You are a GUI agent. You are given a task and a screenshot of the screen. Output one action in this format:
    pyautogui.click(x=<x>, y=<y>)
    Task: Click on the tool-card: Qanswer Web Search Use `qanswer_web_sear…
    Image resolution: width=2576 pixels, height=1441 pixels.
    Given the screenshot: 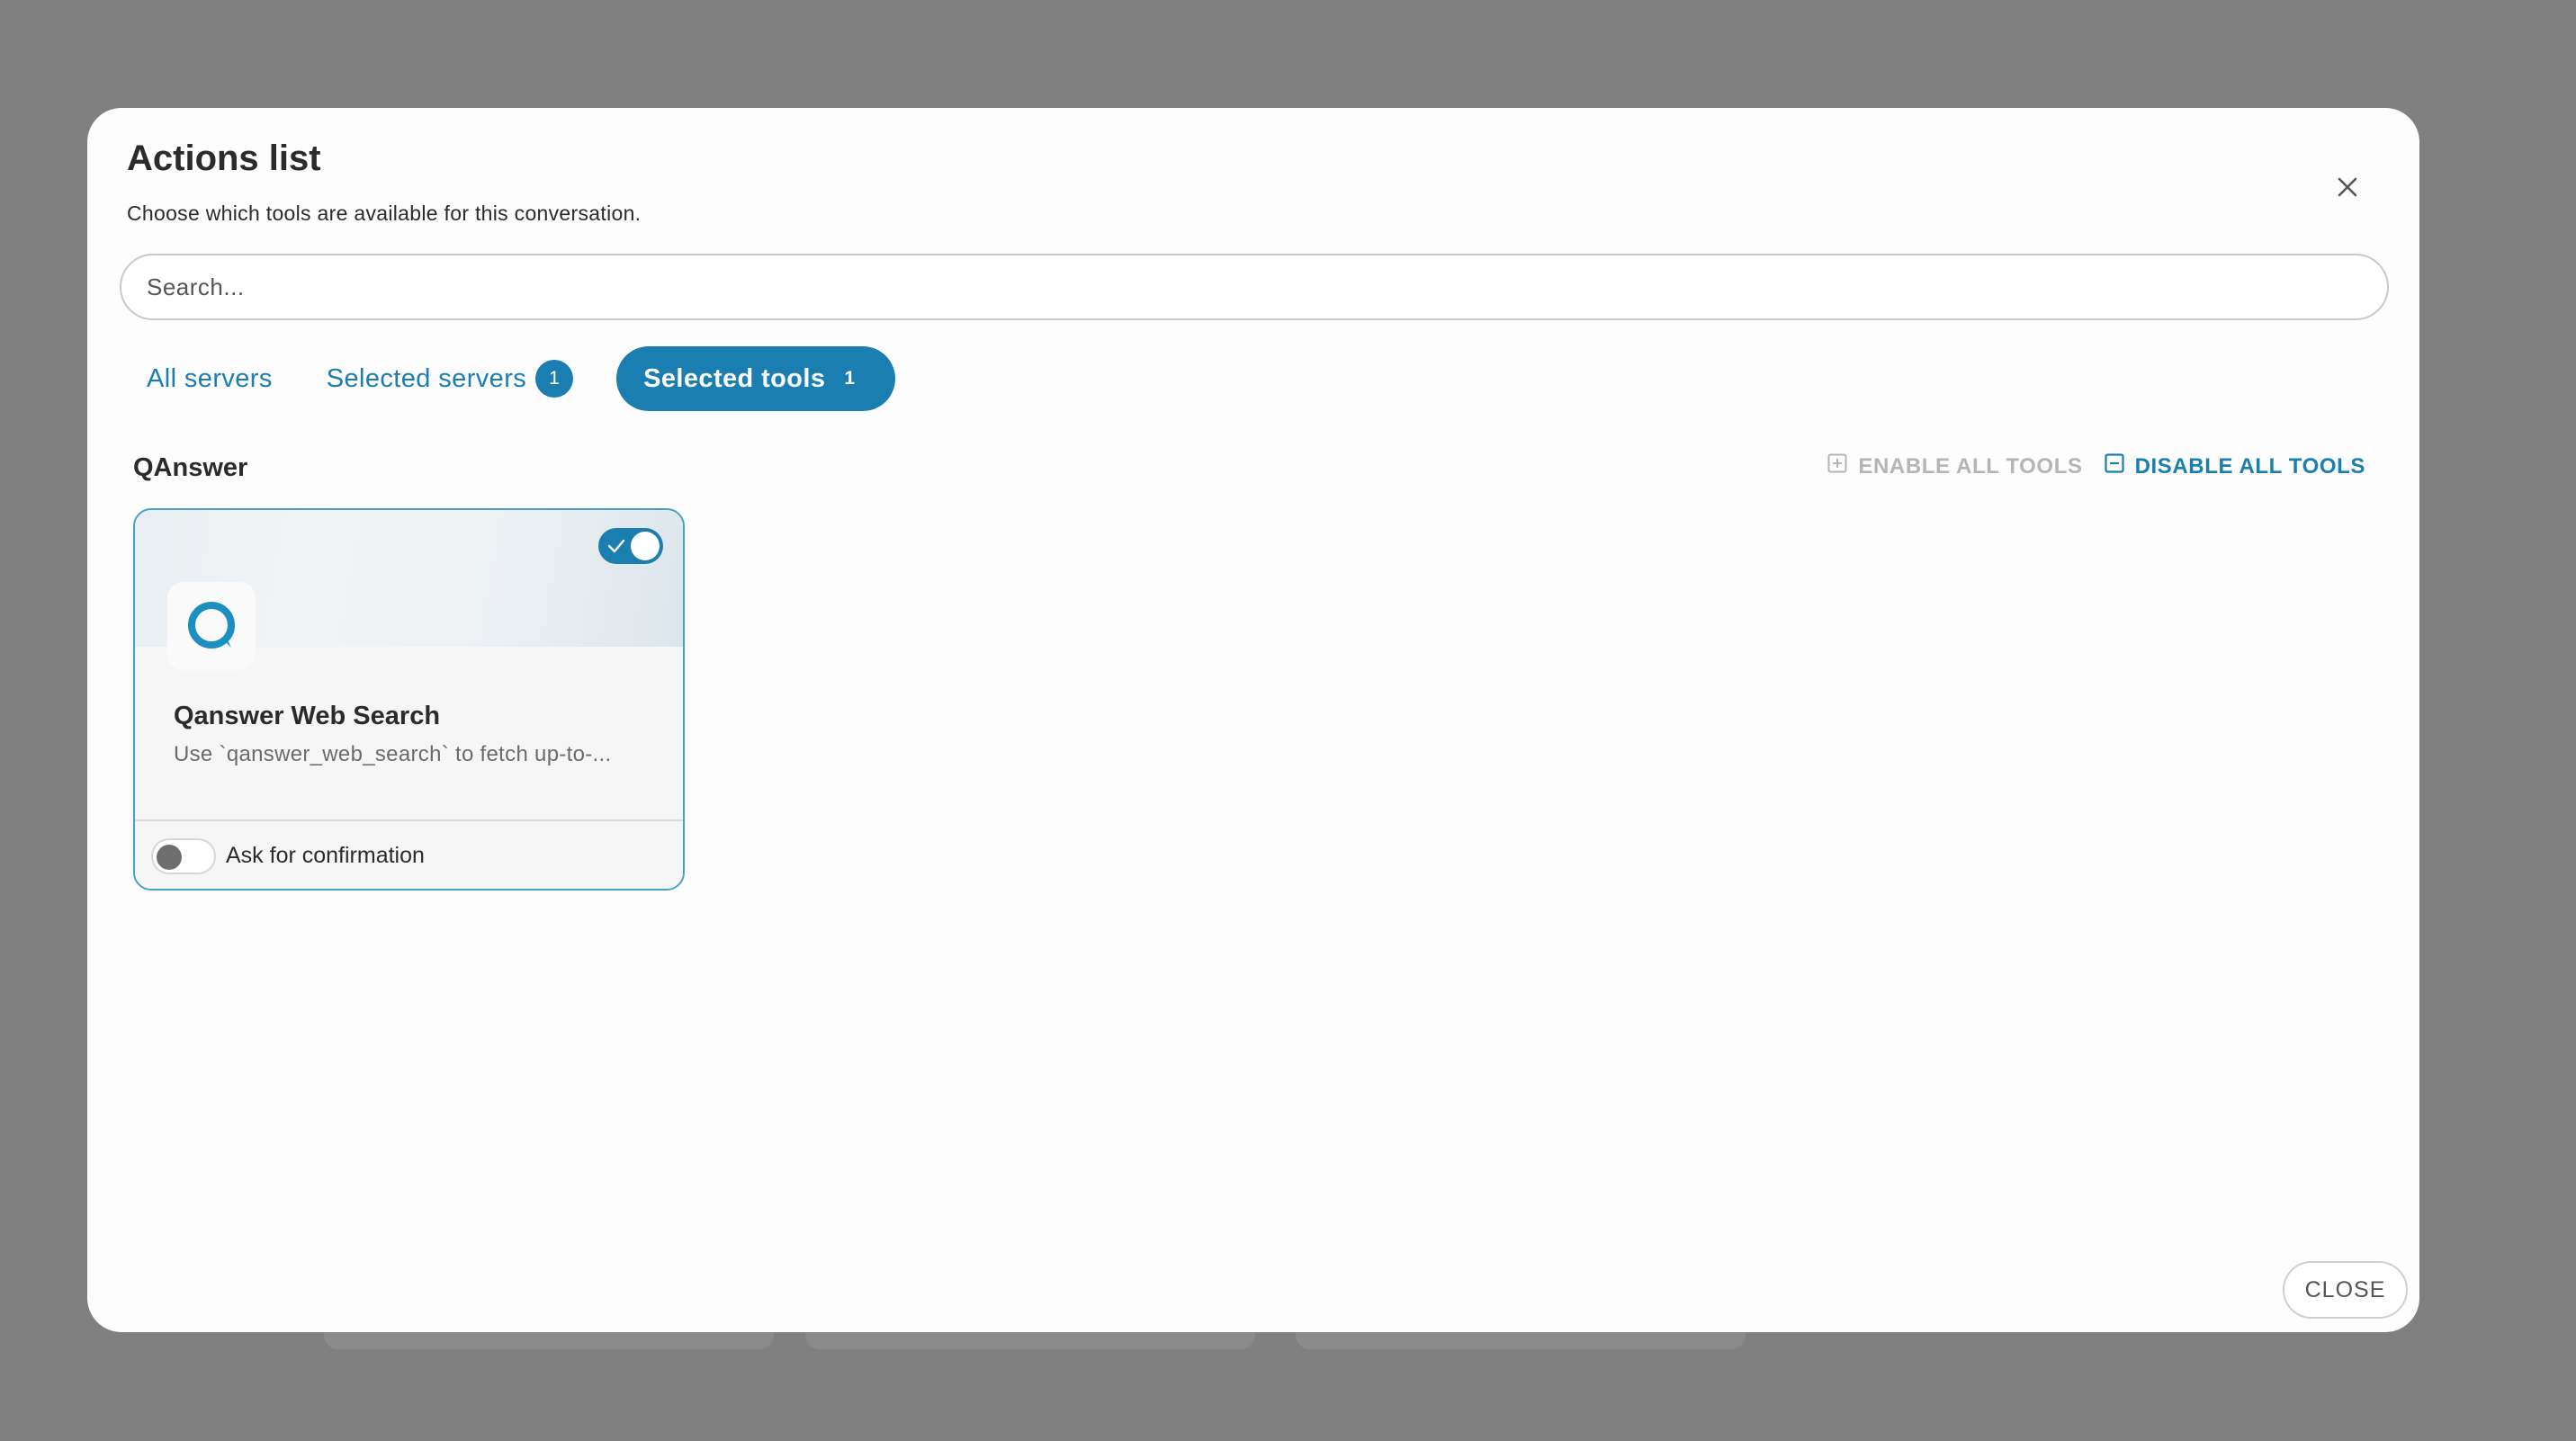 What is the action you would take?
    pyautogui.click(x=409, y=699)
    